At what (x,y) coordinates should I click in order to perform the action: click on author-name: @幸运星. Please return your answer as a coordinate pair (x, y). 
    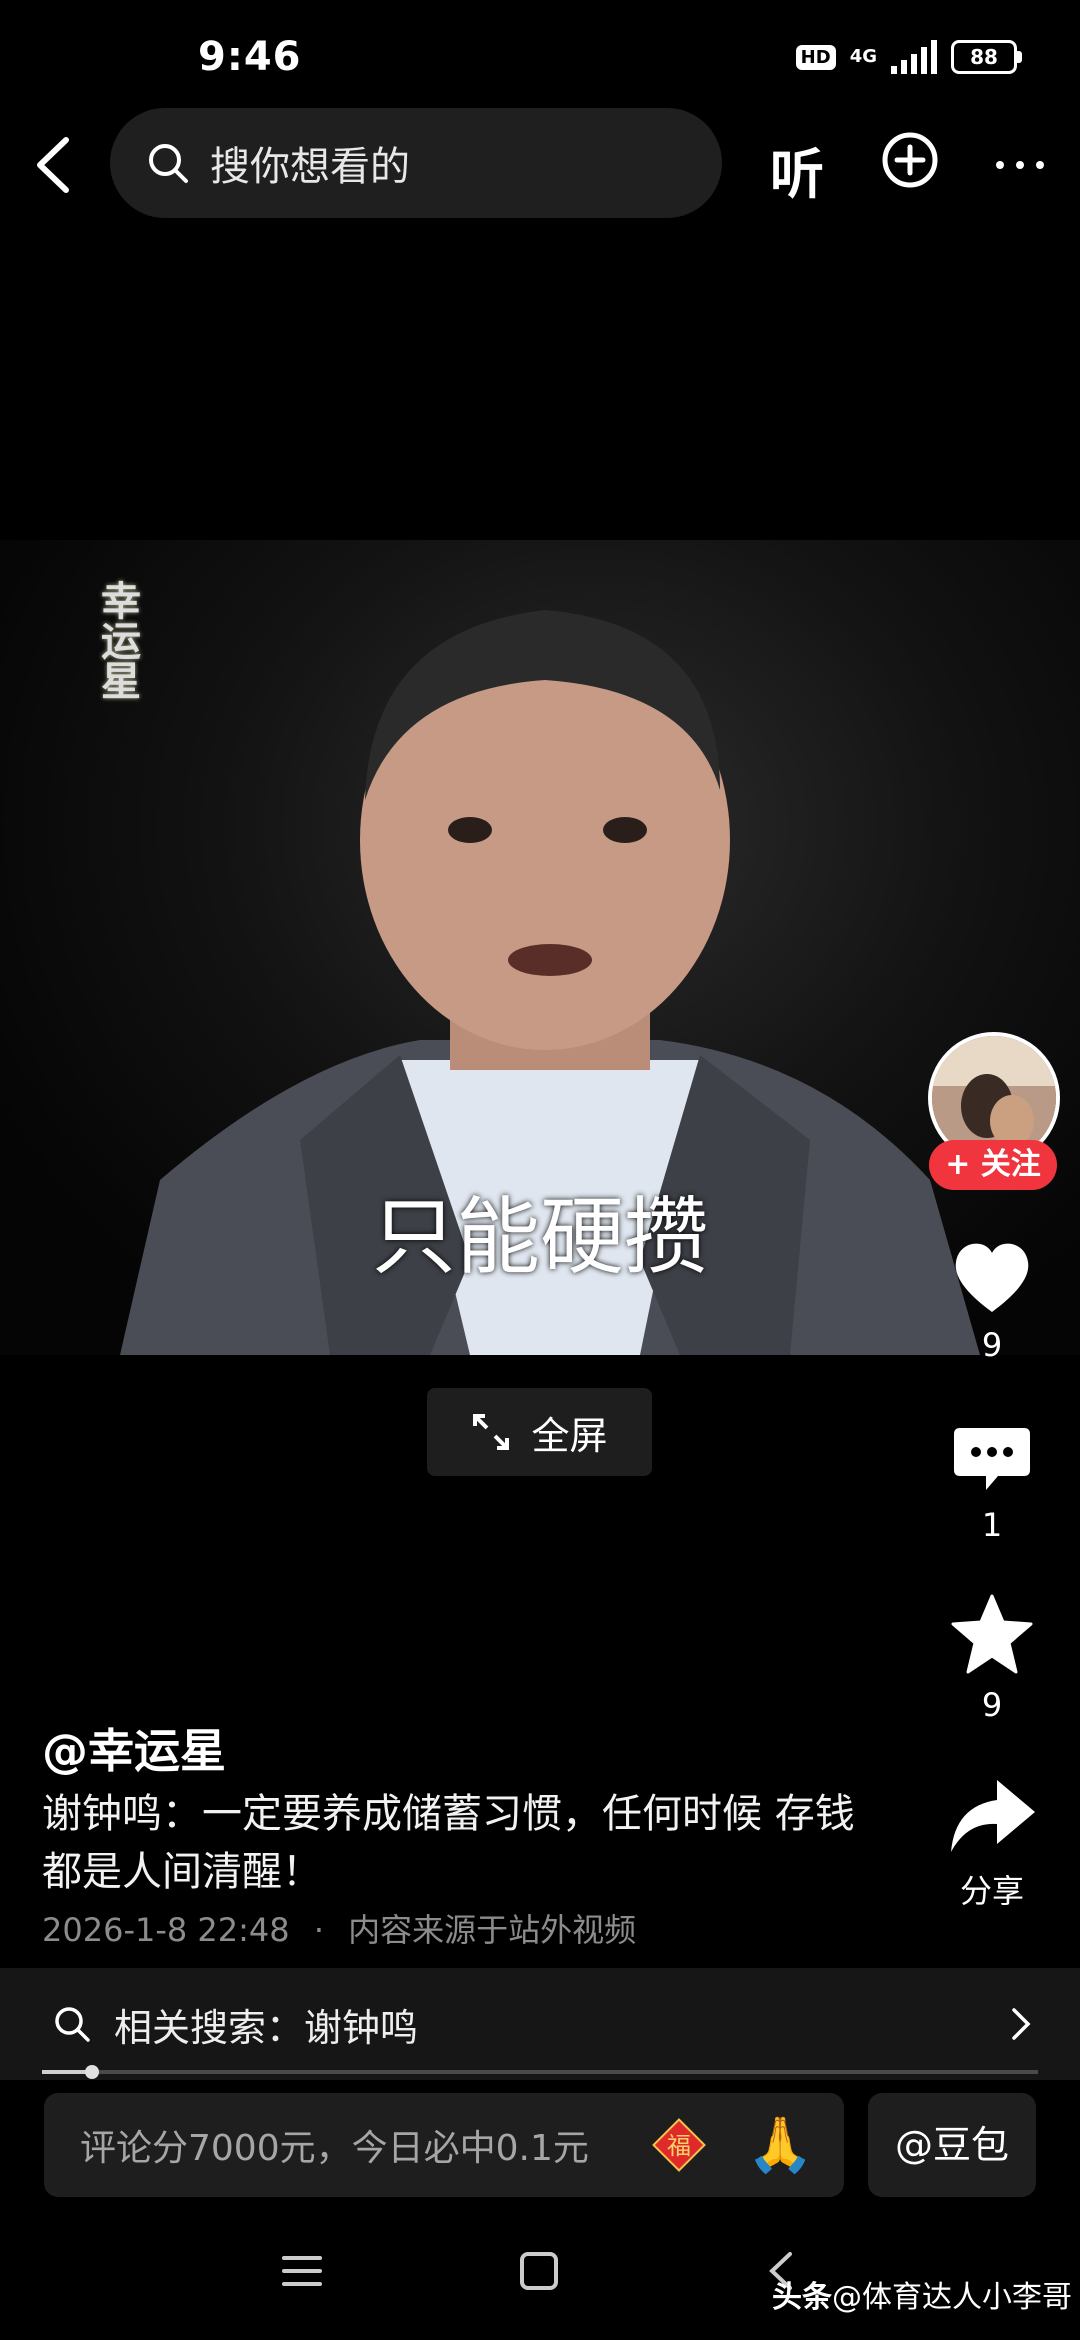
    Looking at the image, I should click on (134, 1748).